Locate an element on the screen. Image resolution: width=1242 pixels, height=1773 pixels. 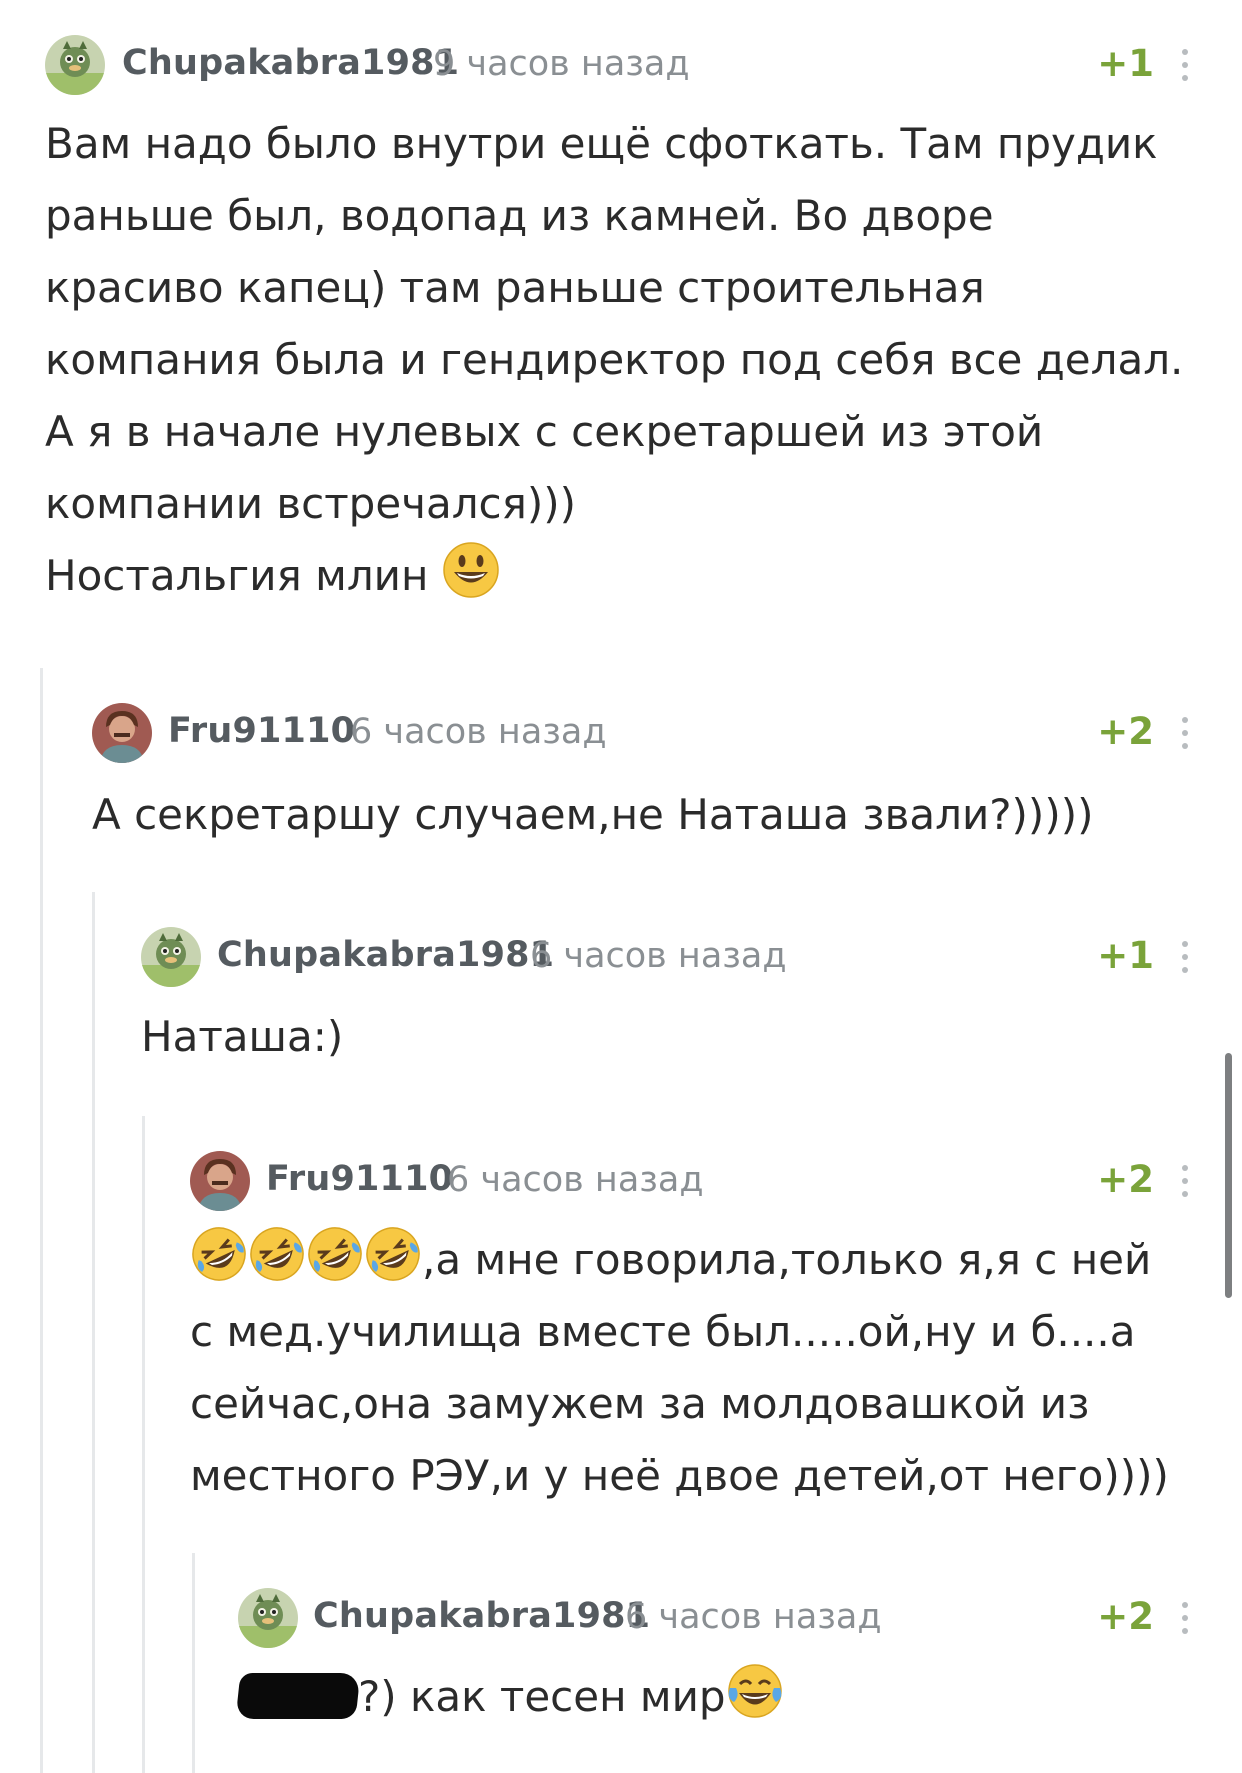
comment-header: Chupakabra1981 6 часов назад +2 is located at coordinates (621, 1618).